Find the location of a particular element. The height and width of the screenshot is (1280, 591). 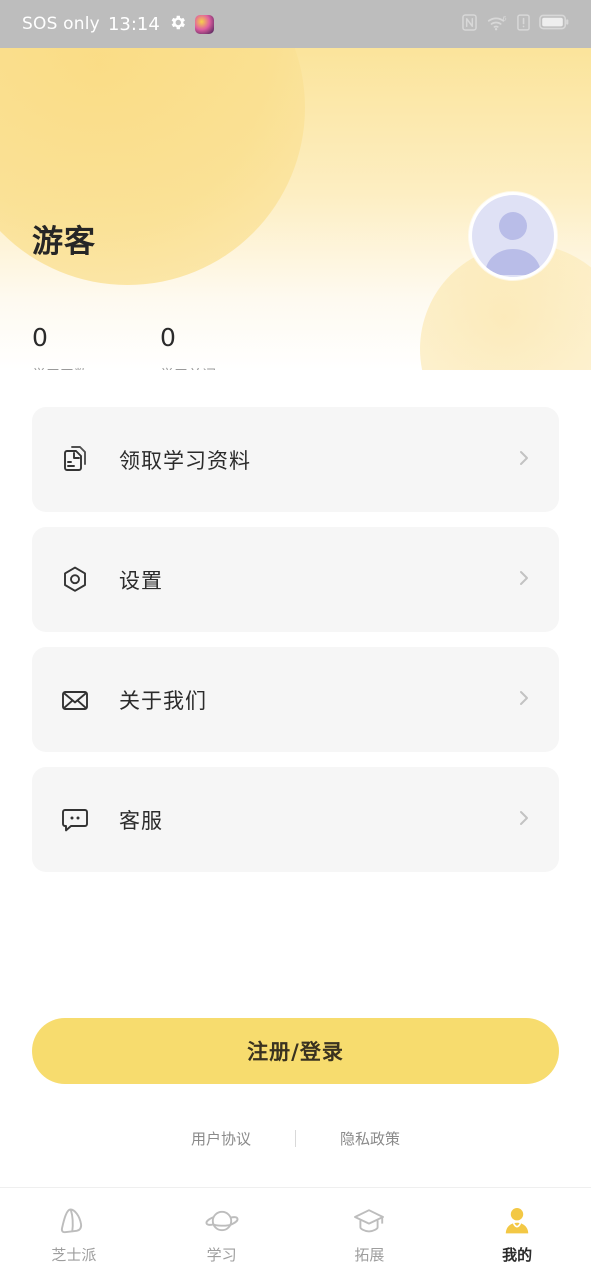

tab-mine: 我的 is located at coordinates (517, 1234).